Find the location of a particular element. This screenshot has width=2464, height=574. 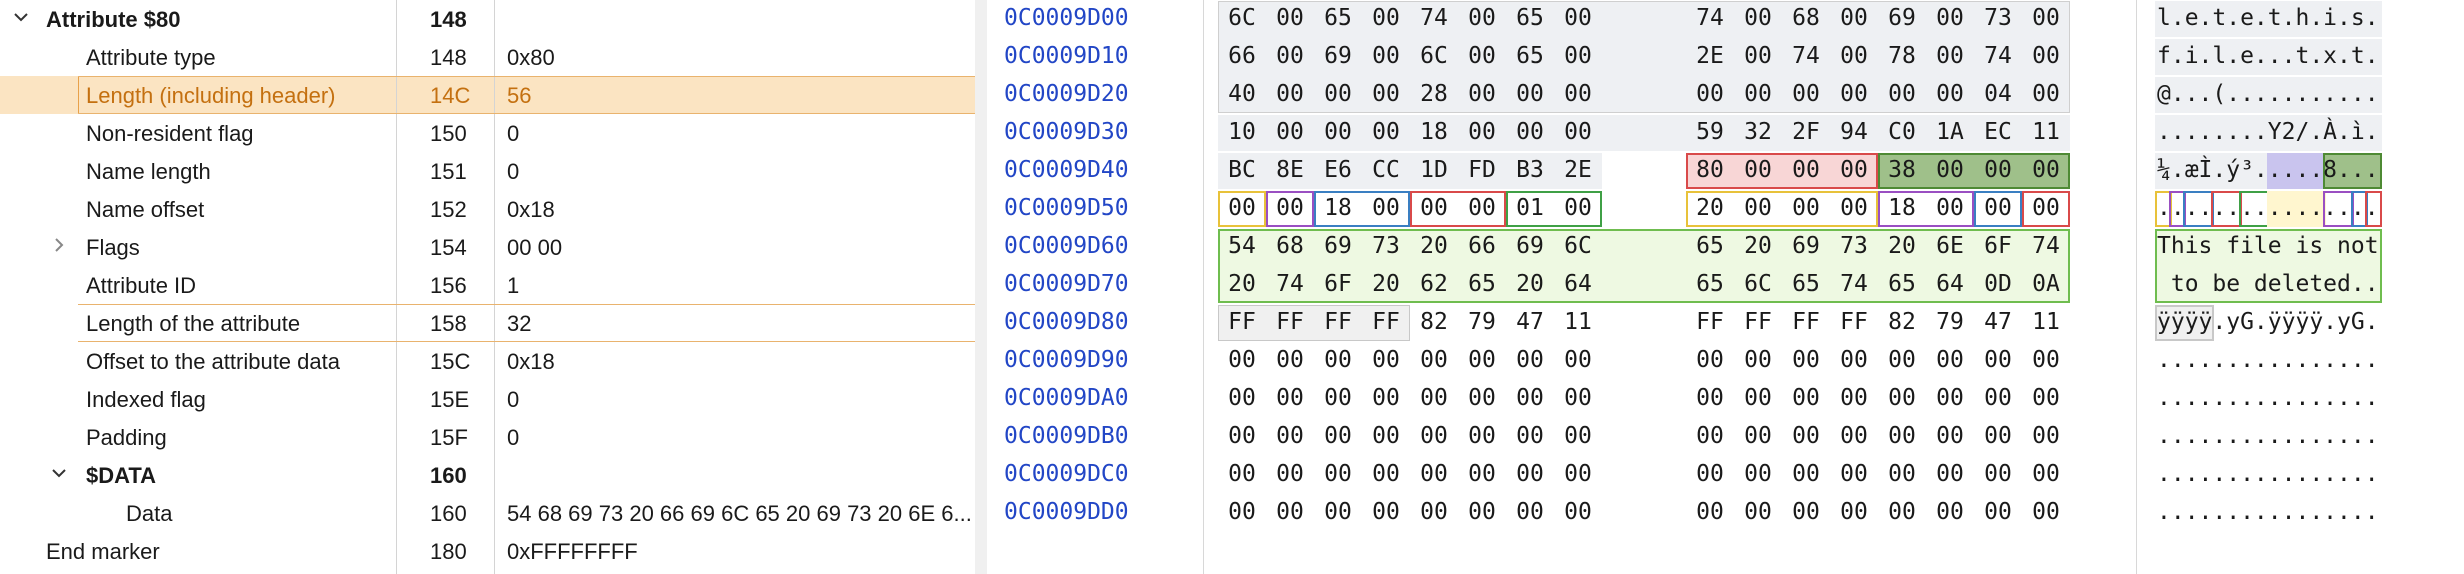

tree-row: Offset to the attribute data 15C 0x18 is located at coordinates (487, 361).